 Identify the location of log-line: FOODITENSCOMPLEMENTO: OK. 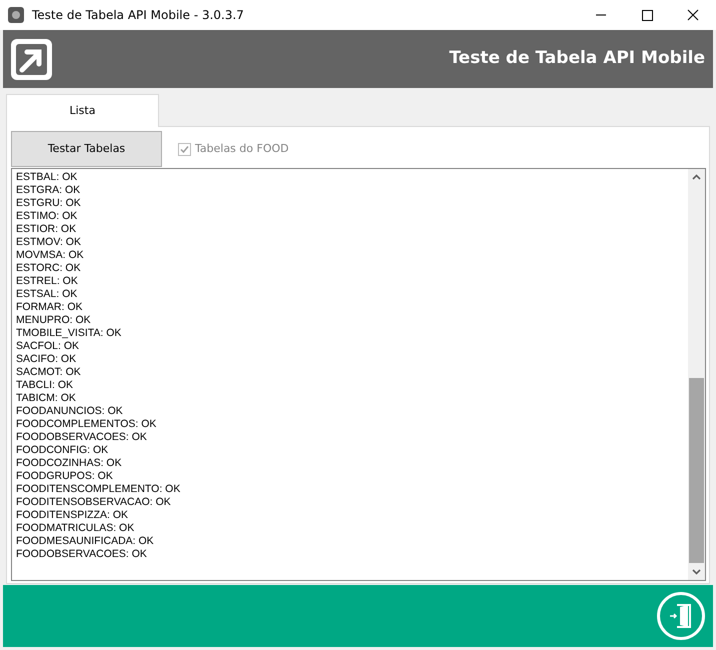
(99, 489).